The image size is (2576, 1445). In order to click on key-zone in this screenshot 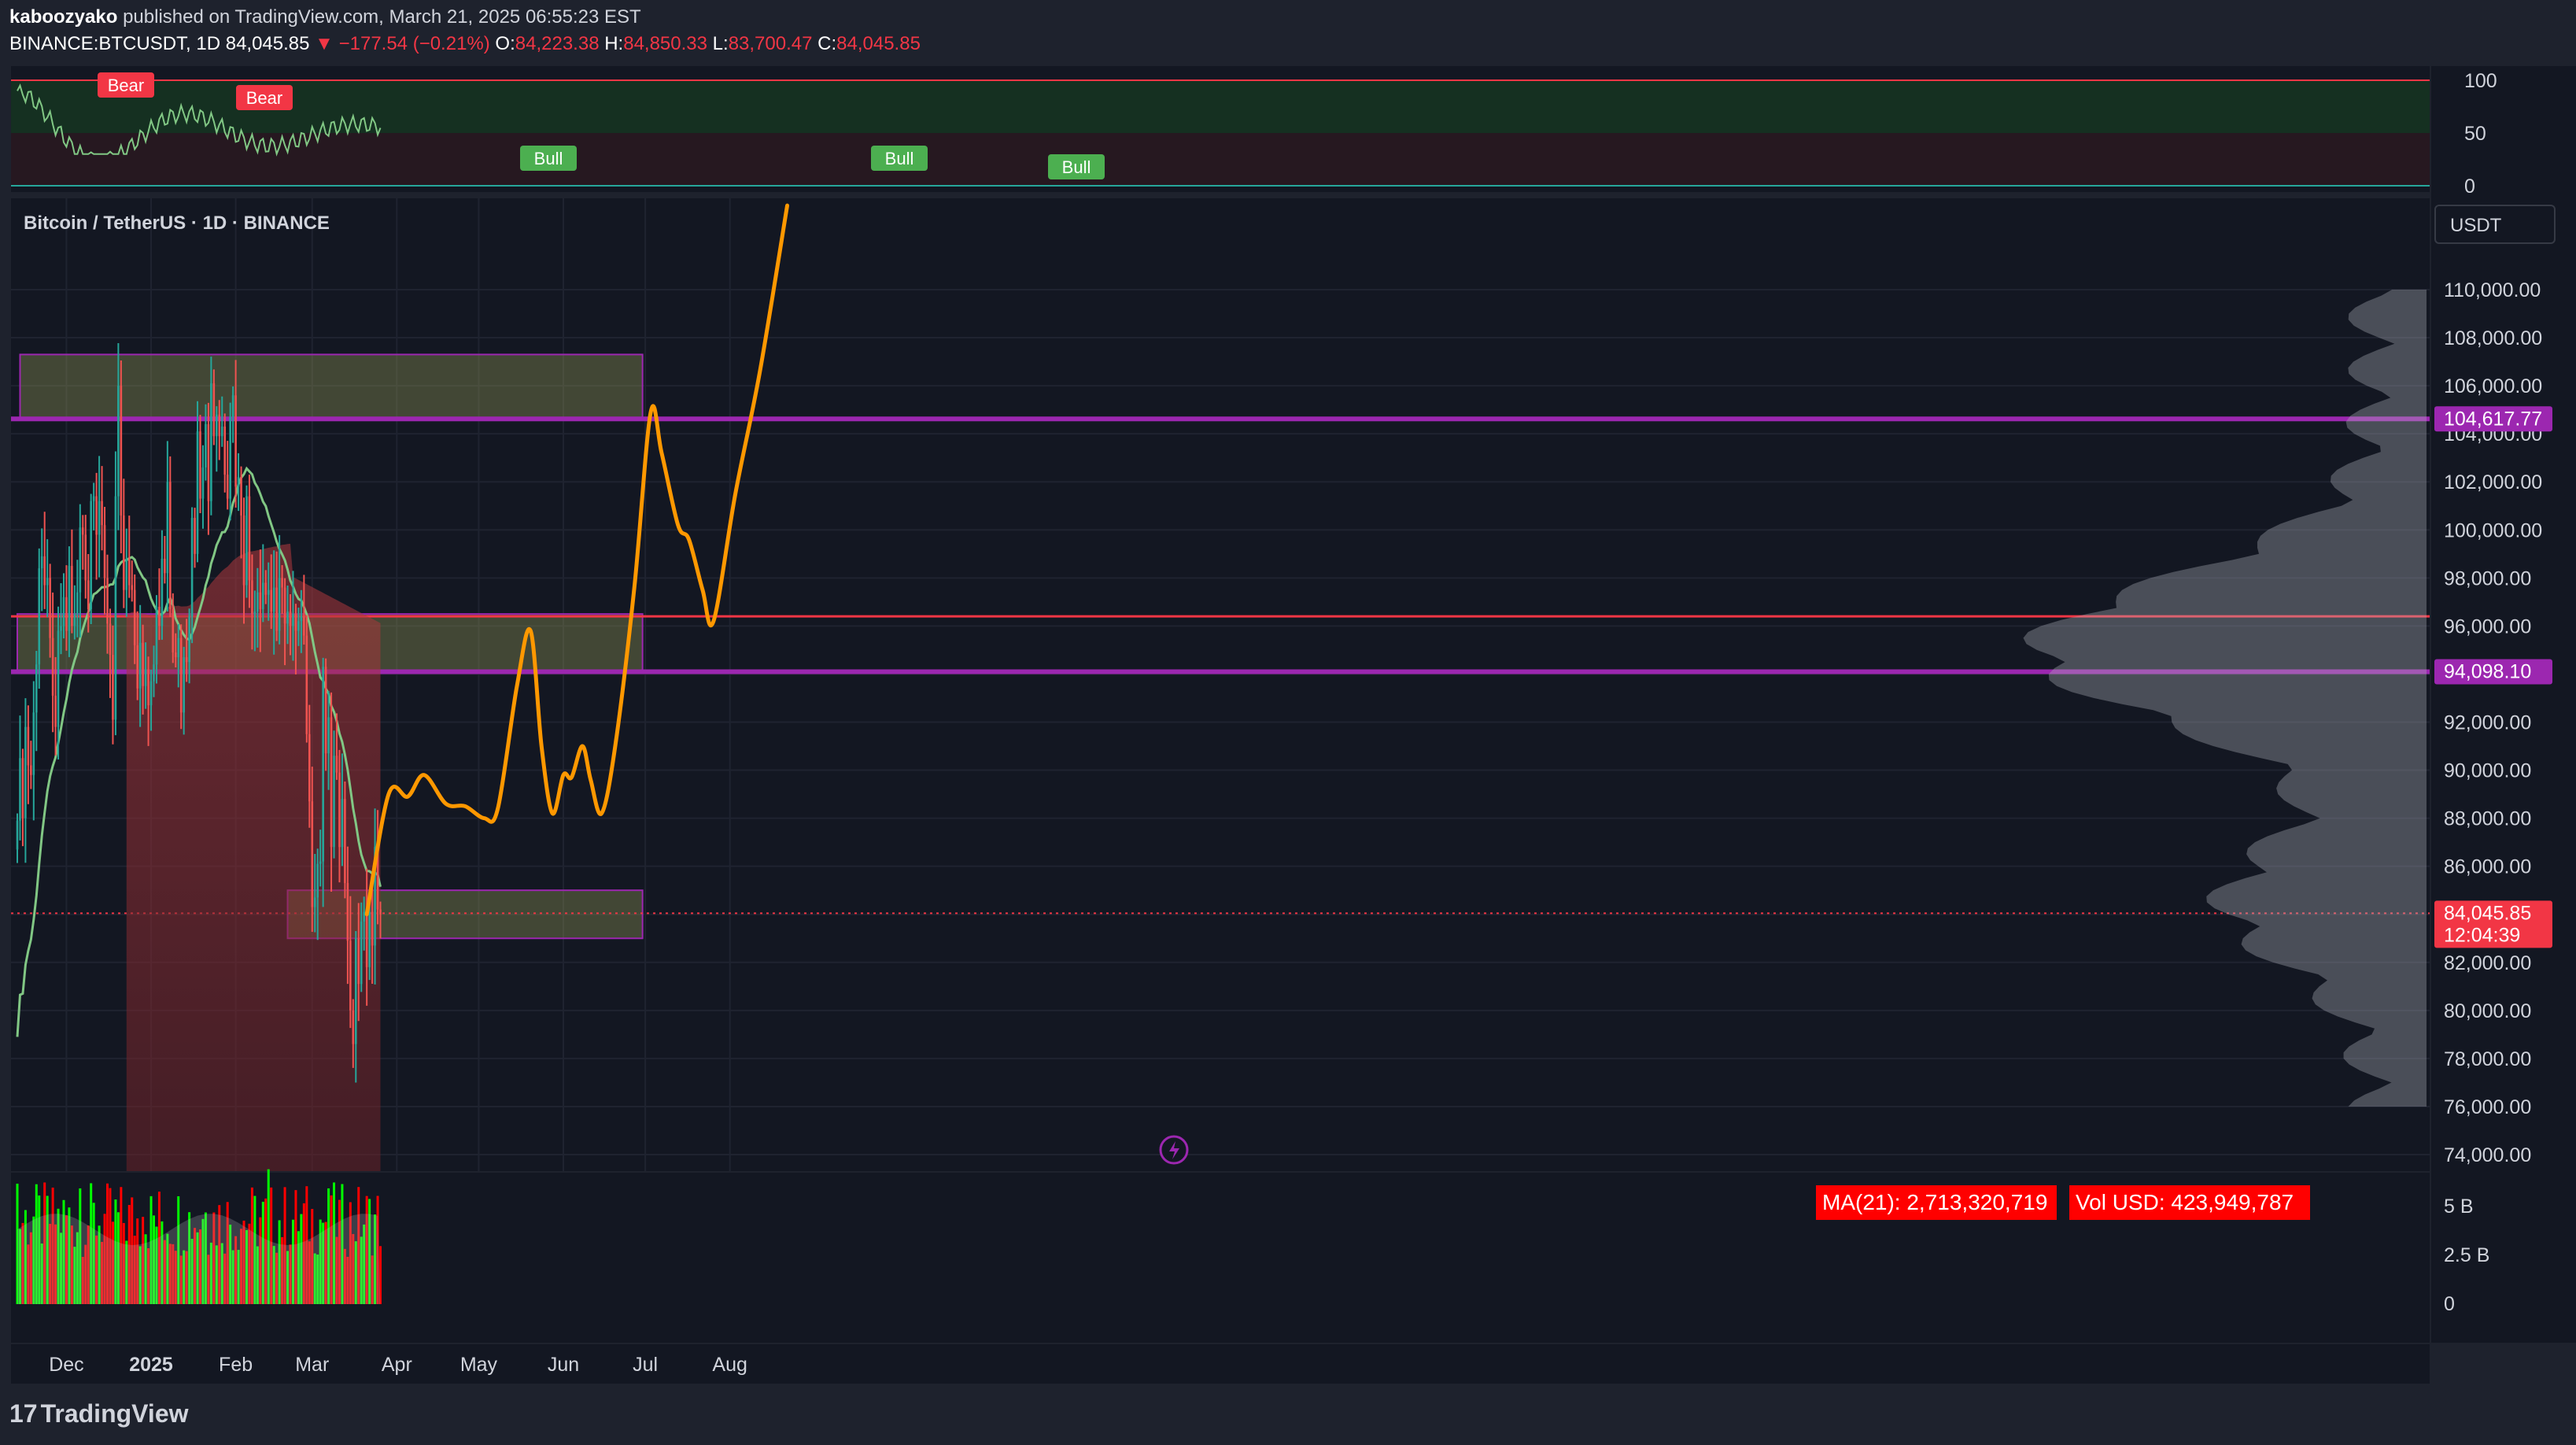, I will do `click(331, 386)`.